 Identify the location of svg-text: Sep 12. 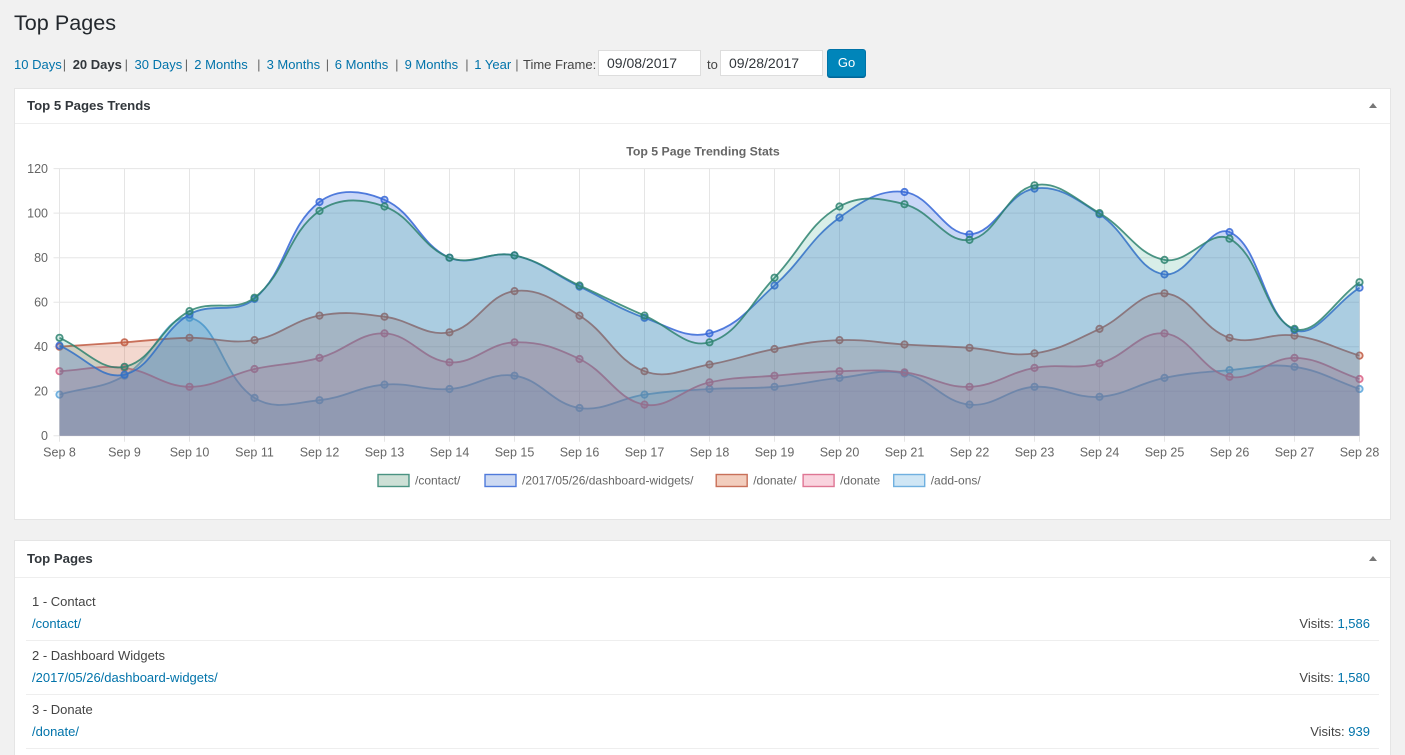
(320, 453).